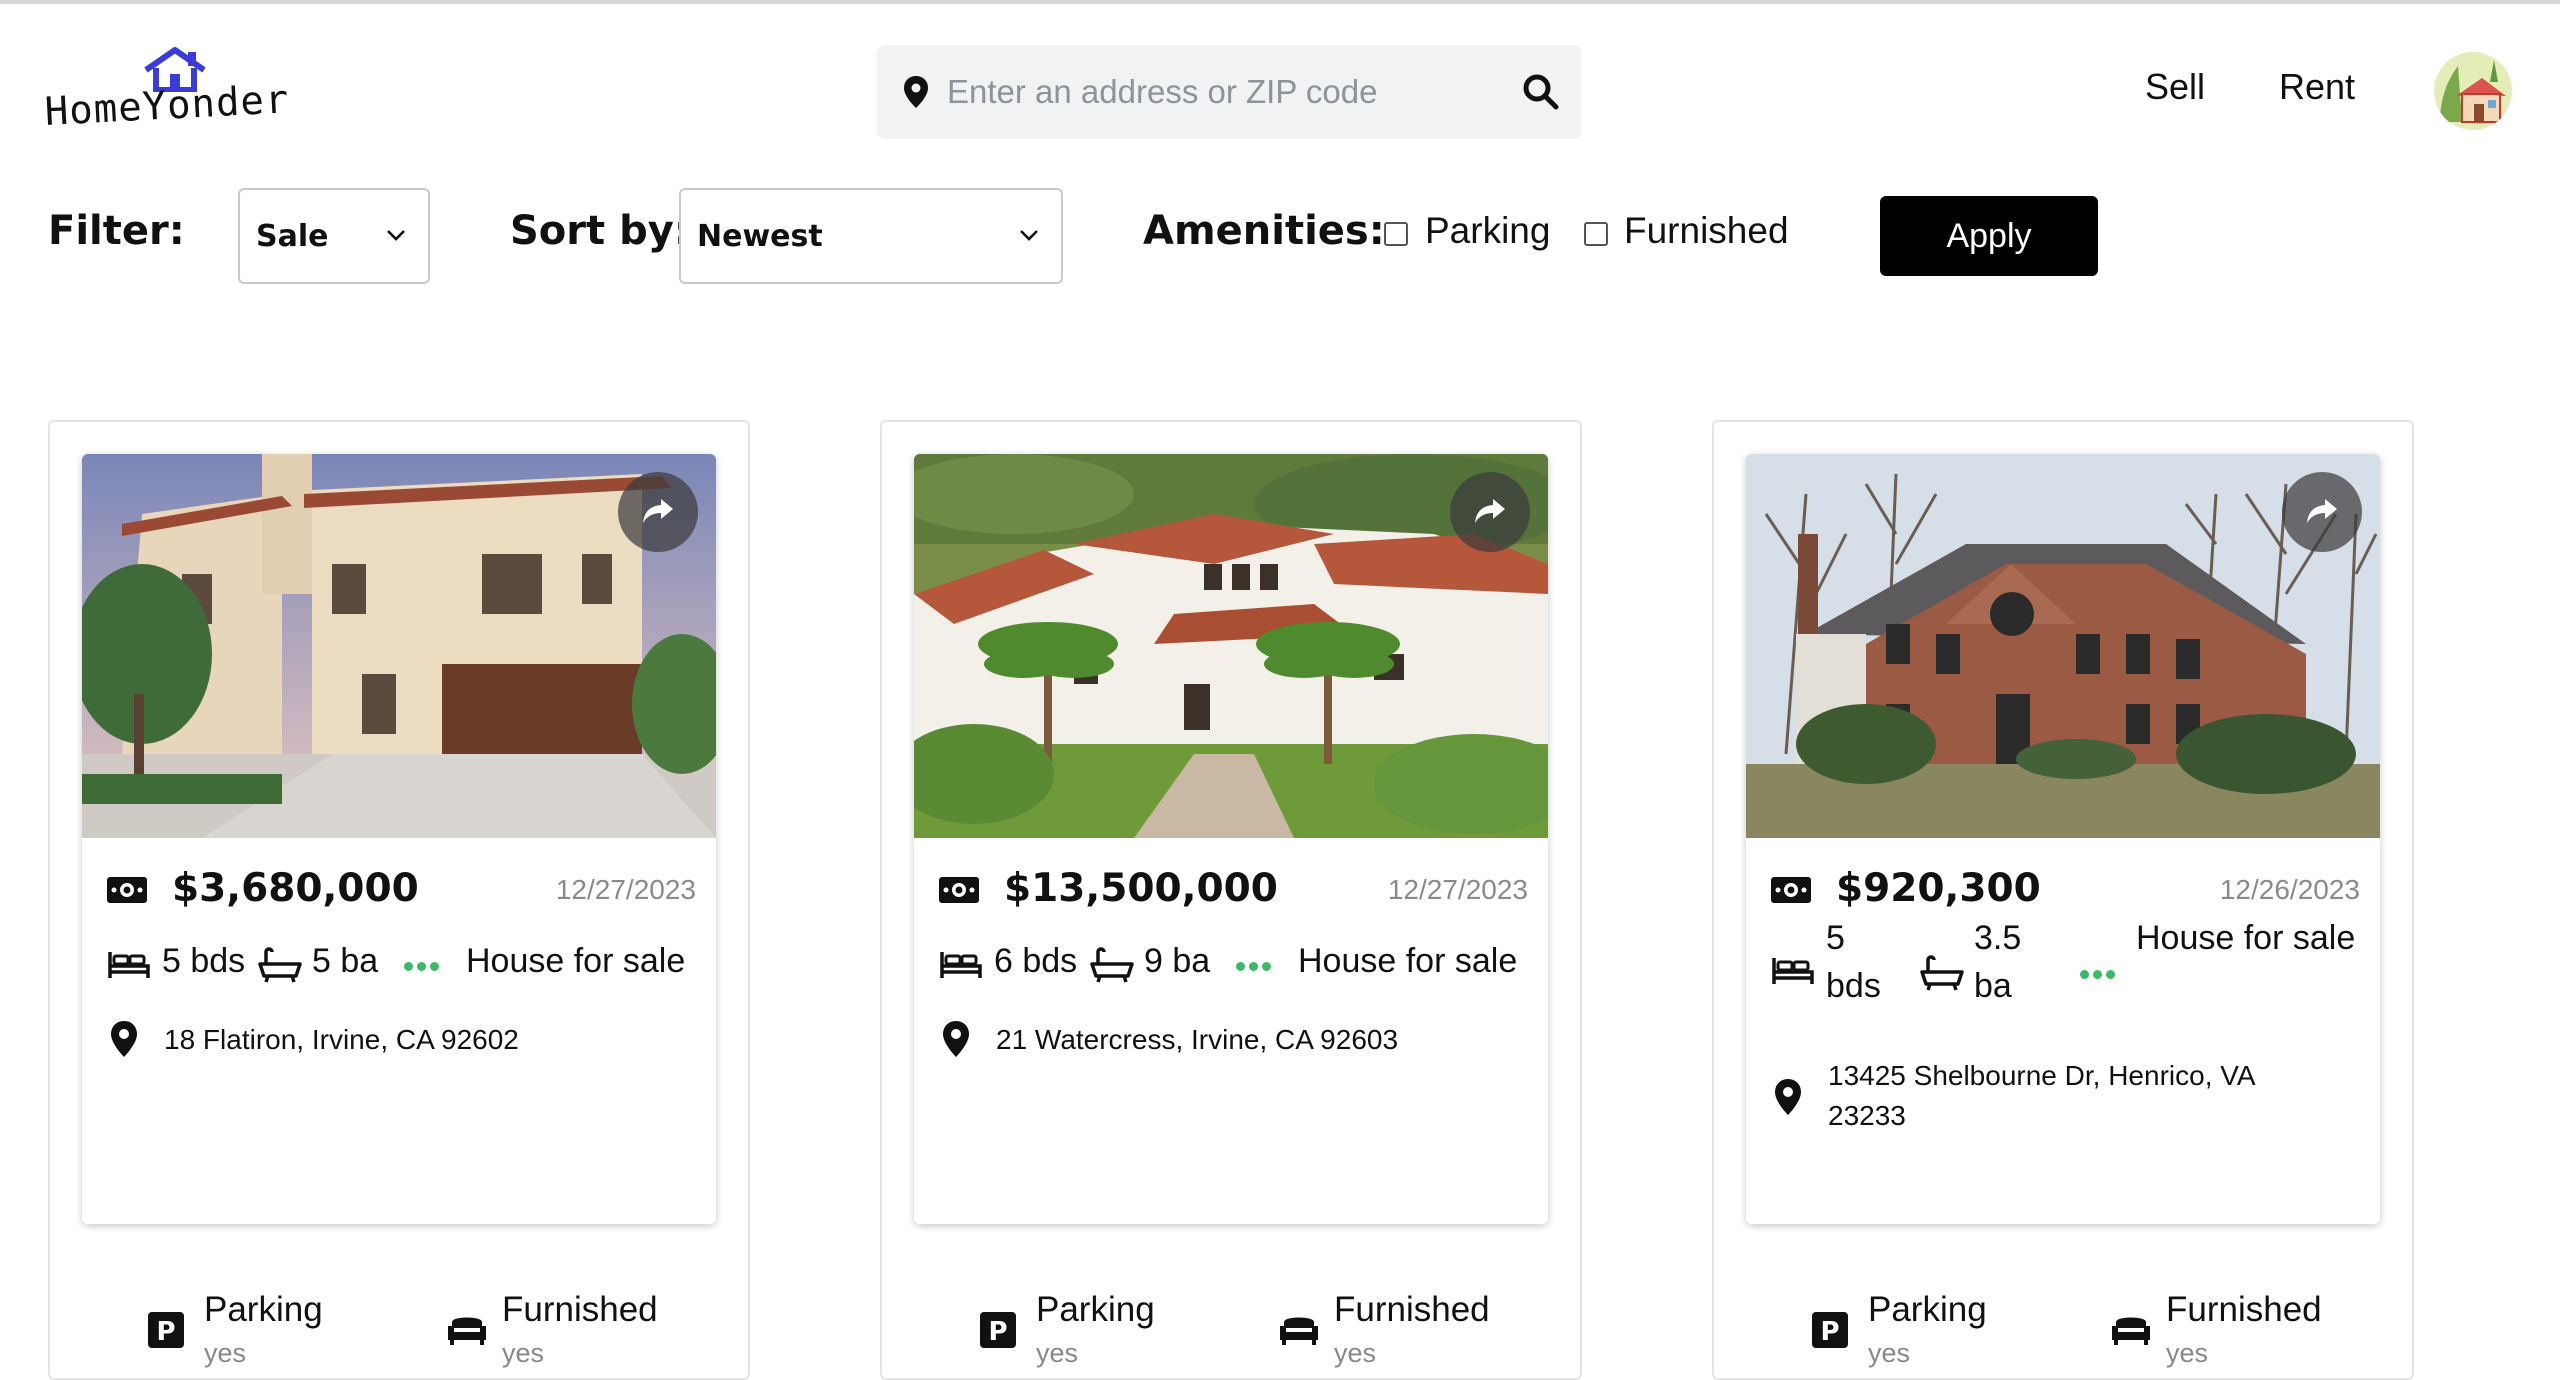  What do you see at coordinates (1998, 962) in the screenshot?
I see `listing-baths: 3.5 ba` at bounding box center [1998, 962].